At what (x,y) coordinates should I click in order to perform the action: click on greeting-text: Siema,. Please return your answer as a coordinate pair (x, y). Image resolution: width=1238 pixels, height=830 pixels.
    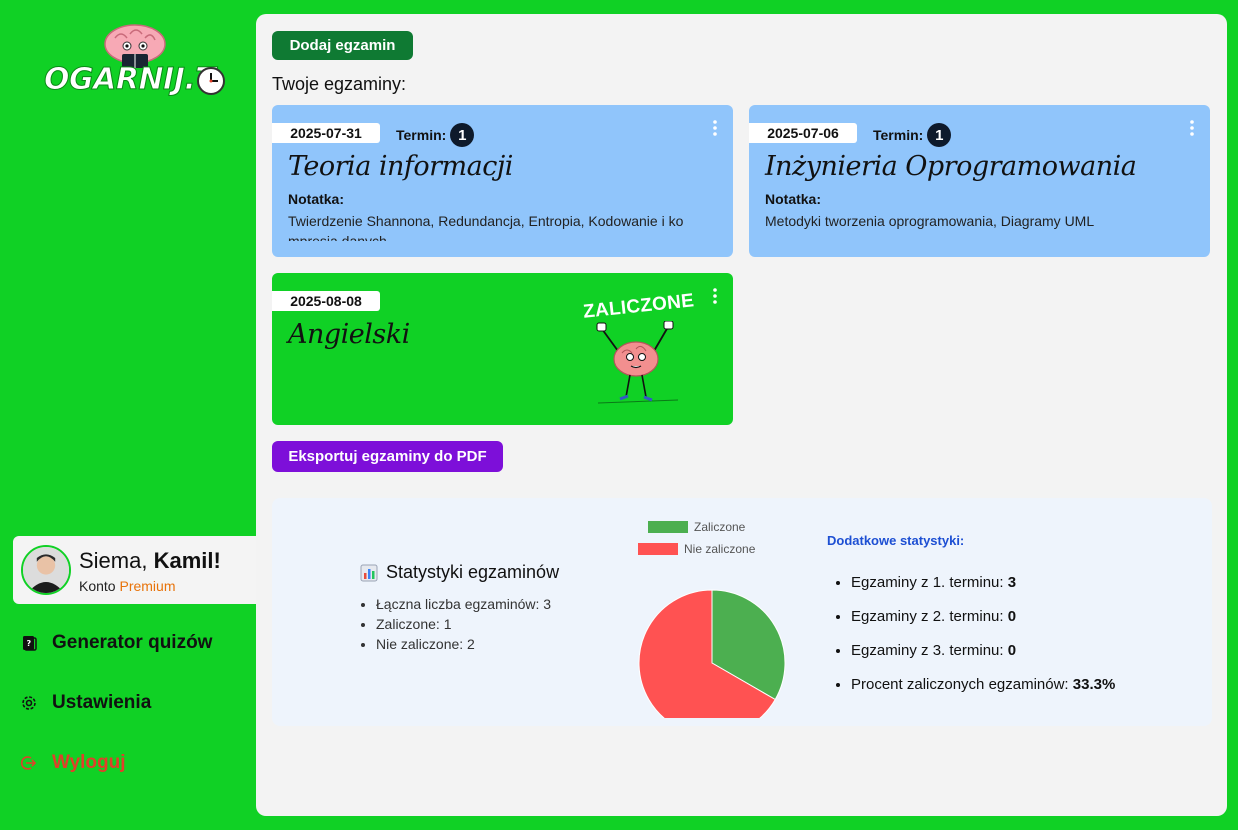
    Looking at the image, I should click on (113, 560).